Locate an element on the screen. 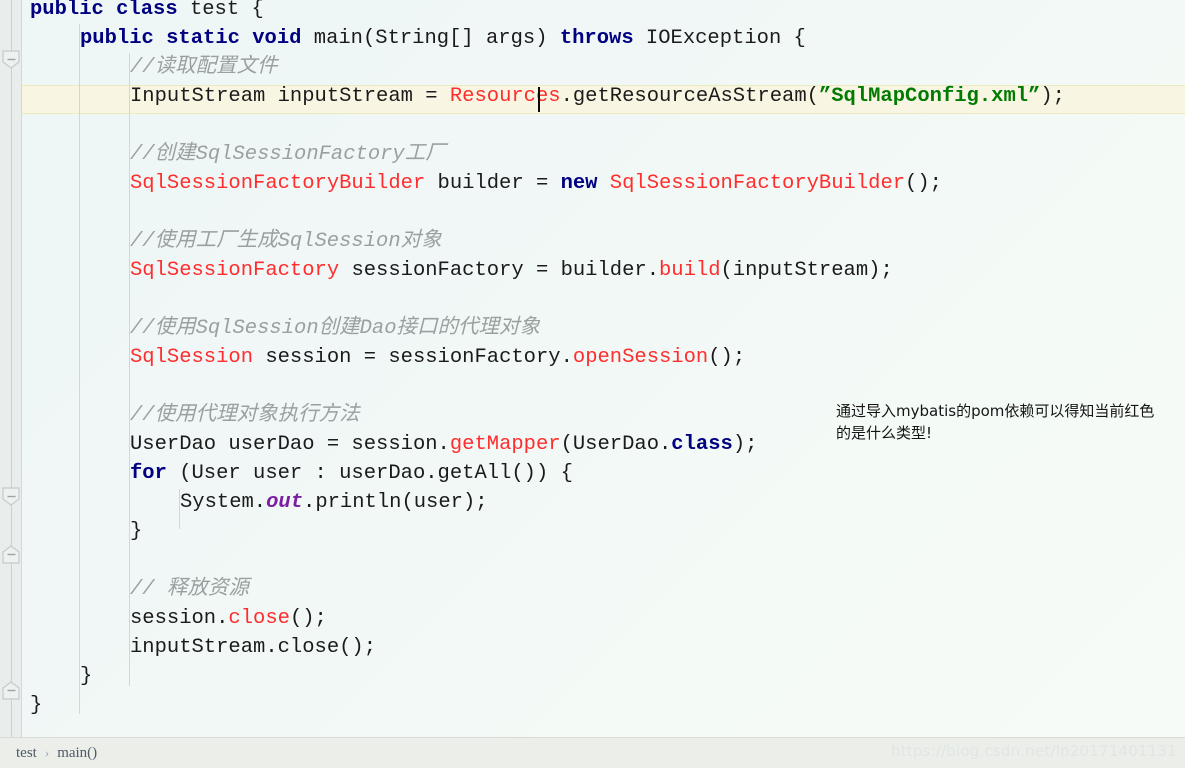 This screenshot has height=768, width=1185. code-token-kw: throws is located at coordinates (596, 38).